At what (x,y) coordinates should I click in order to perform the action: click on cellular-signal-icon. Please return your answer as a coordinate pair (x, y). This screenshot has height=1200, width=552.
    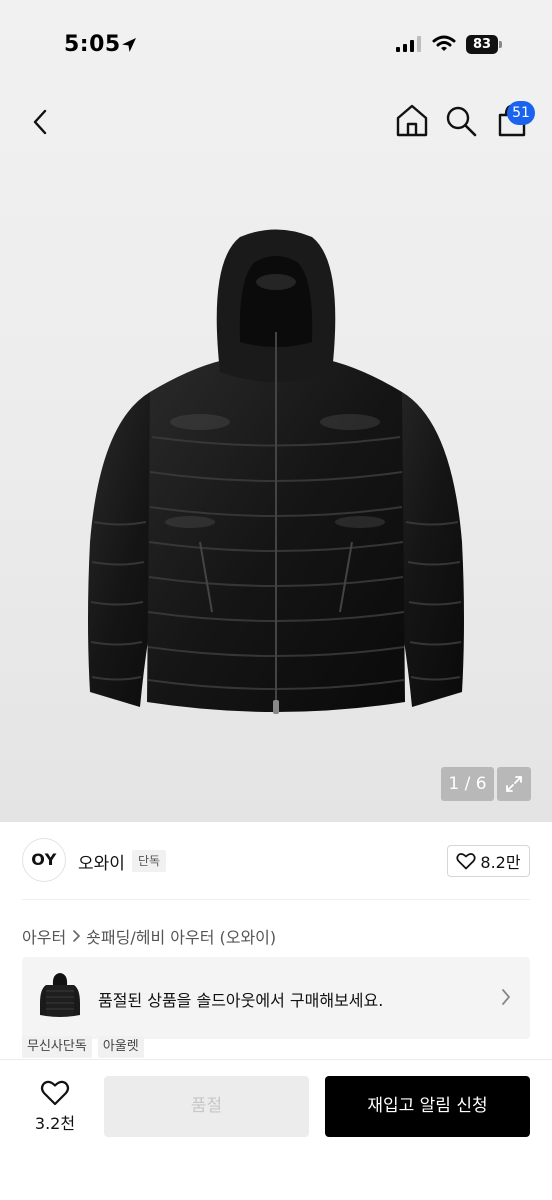
    Looking at the image, I should click on (408, 44).